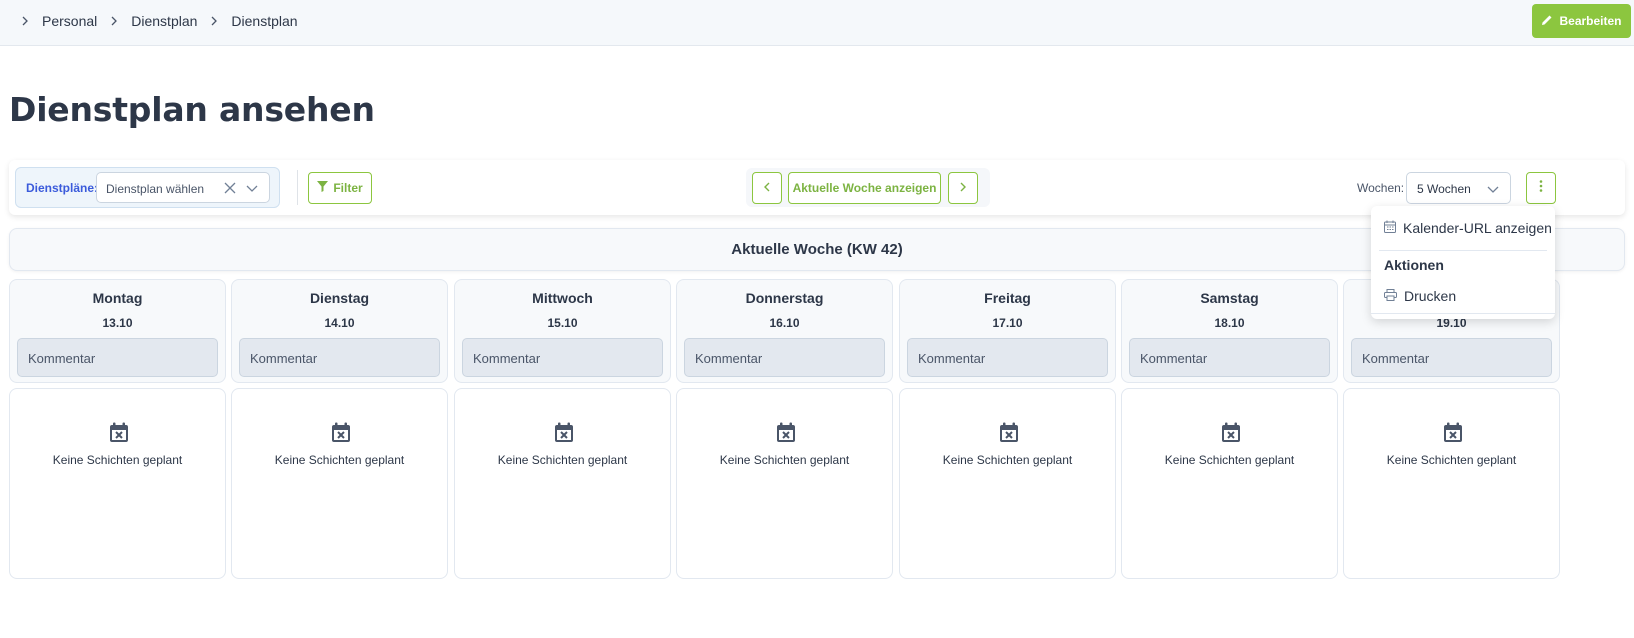  I want to click on menu-item-label: Drucken, so click(1430, 296).